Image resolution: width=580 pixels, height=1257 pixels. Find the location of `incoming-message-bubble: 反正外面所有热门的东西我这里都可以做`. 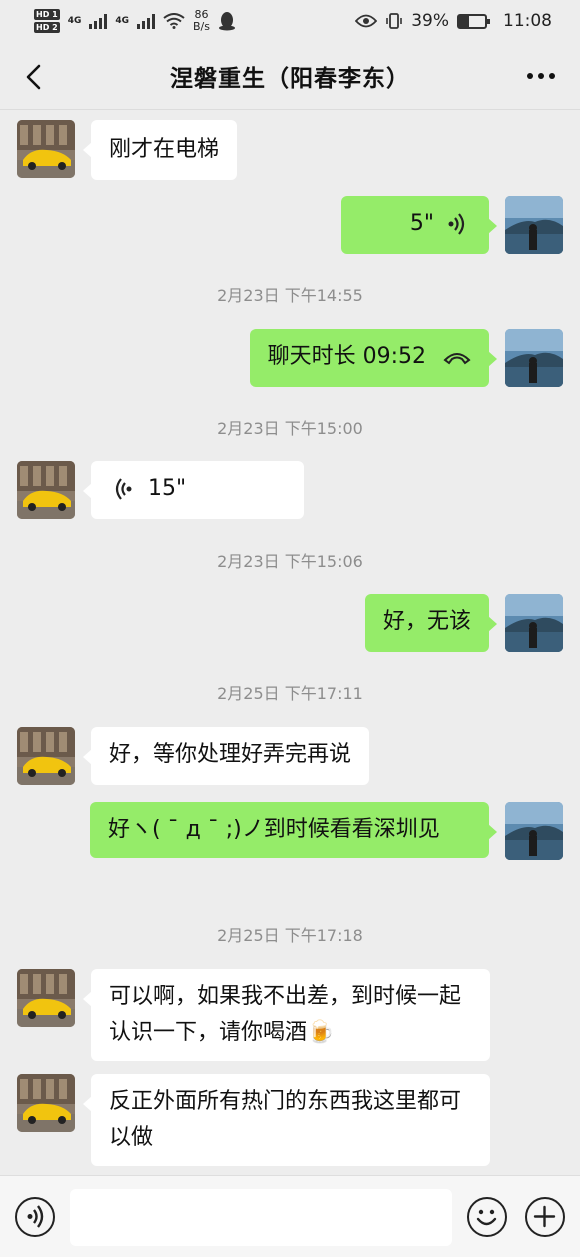

incoming-message-bubble: 反正外面所有热门的东西我这里都可以做 is located at coordinates (286, 1120).